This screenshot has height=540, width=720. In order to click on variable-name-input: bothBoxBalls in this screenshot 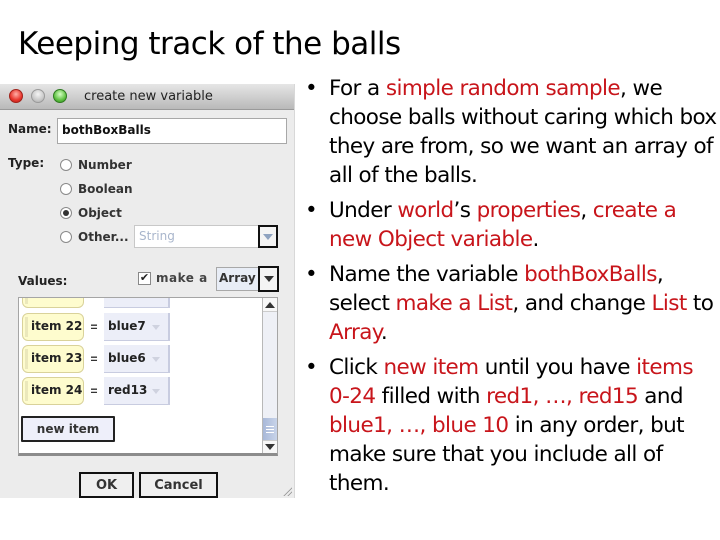, I will do `click(172, 131)`.